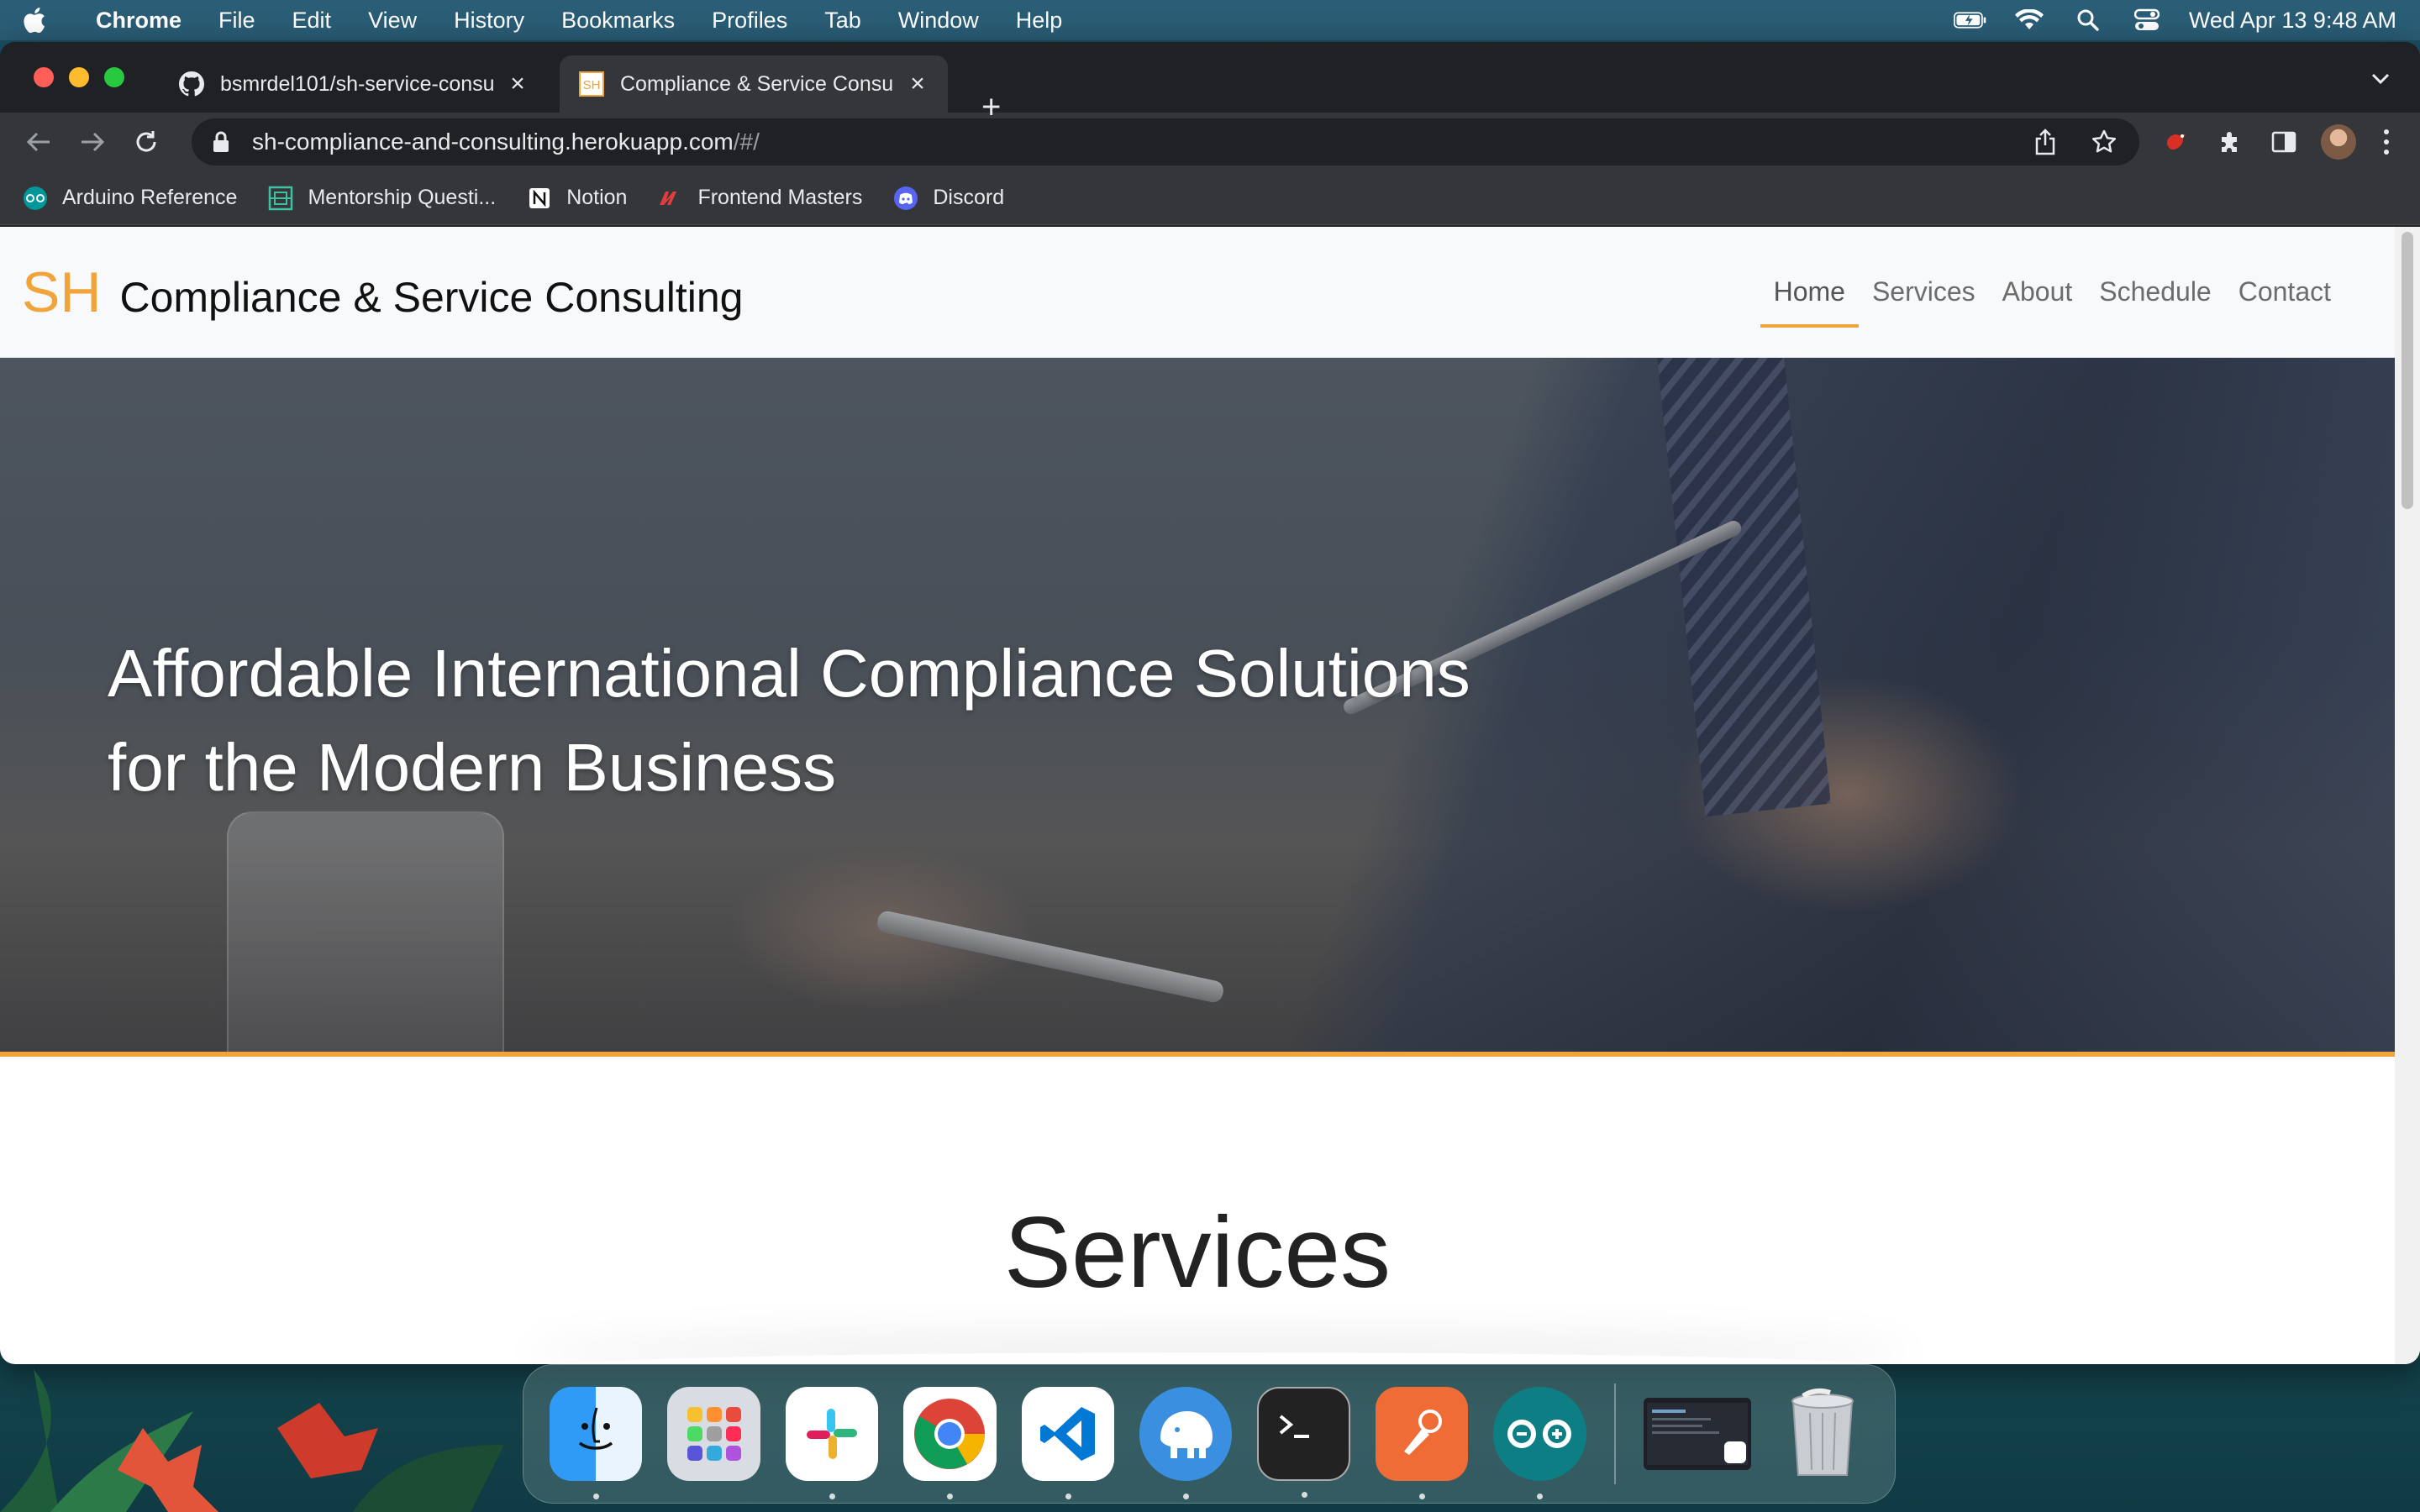 The image size is (2420, 1512). Describe the element at coordinates (1303, 1442) in the screenshot. I see `dock-terminal-icon` at that location.